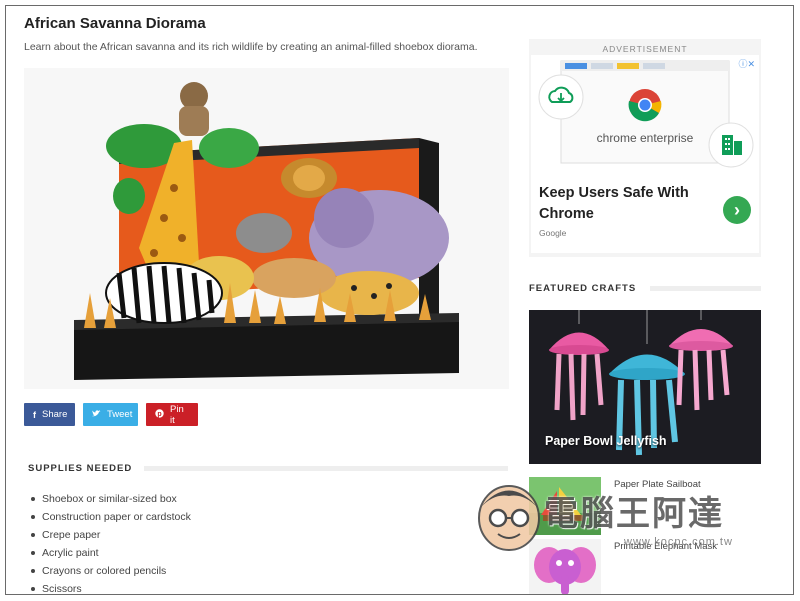 This screenshot has width=800, height=601. What do you see at coordinates (646, 114) in the screenshot?
I see `ad-visual` at bounding box center [646, 114].